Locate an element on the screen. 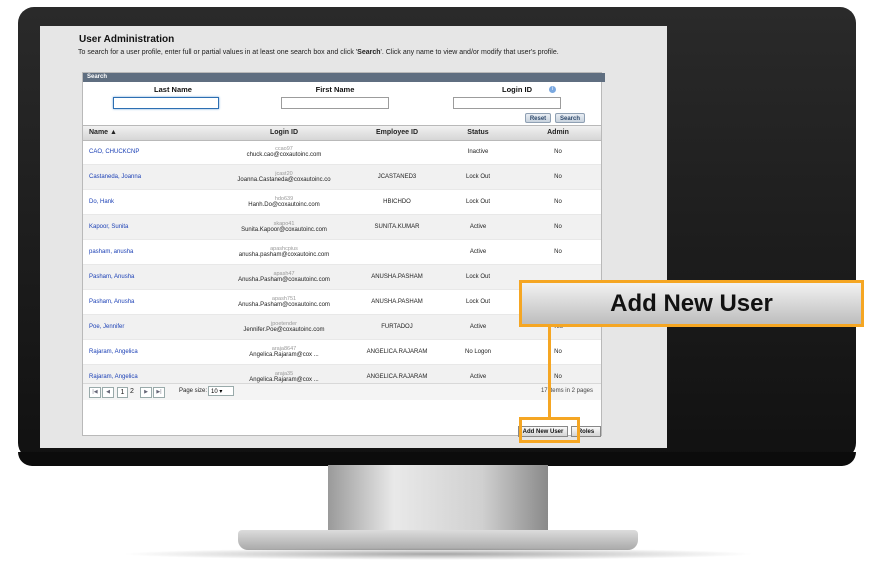 The width and height of the screenshot is (876, 566). callout-add-new-user: Add New User is located at coordinates (691, 303).